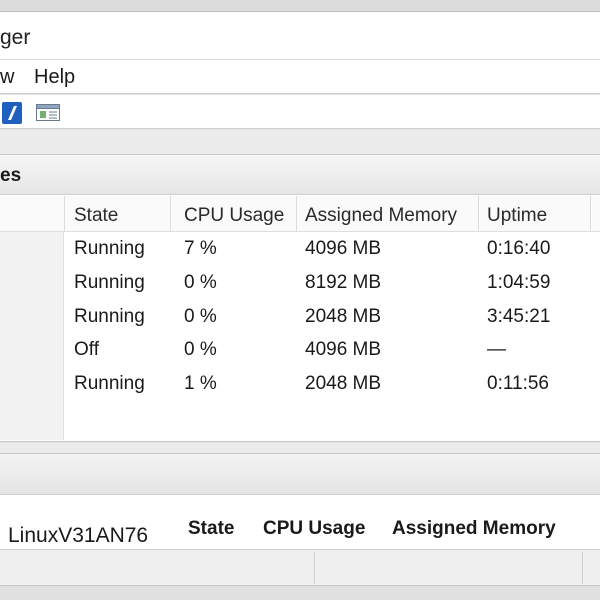 This screenshot has height=600, width=600. Describe the element at coordinates (300, 175) in the screenshot. I see `virtual-machines-pane-header` at that location.